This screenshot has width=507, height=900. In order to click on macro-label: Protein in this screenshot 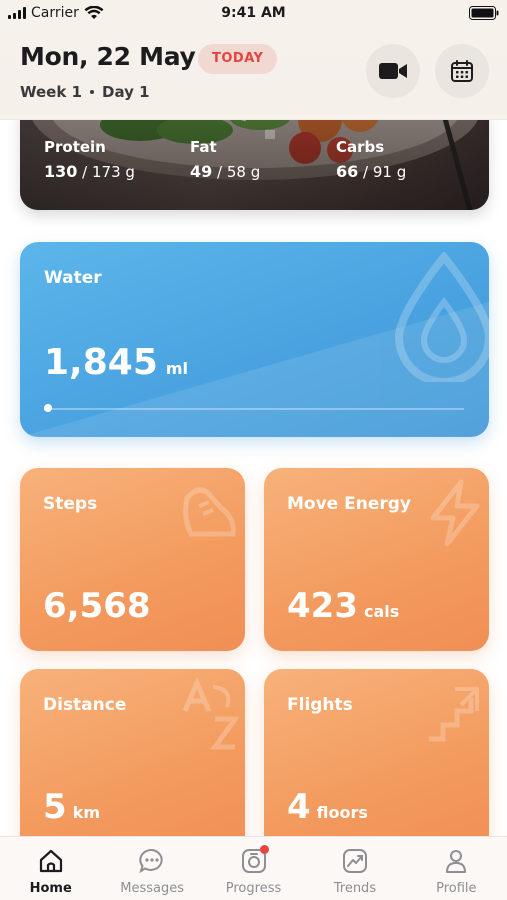, I will do `click(75, 147)`.